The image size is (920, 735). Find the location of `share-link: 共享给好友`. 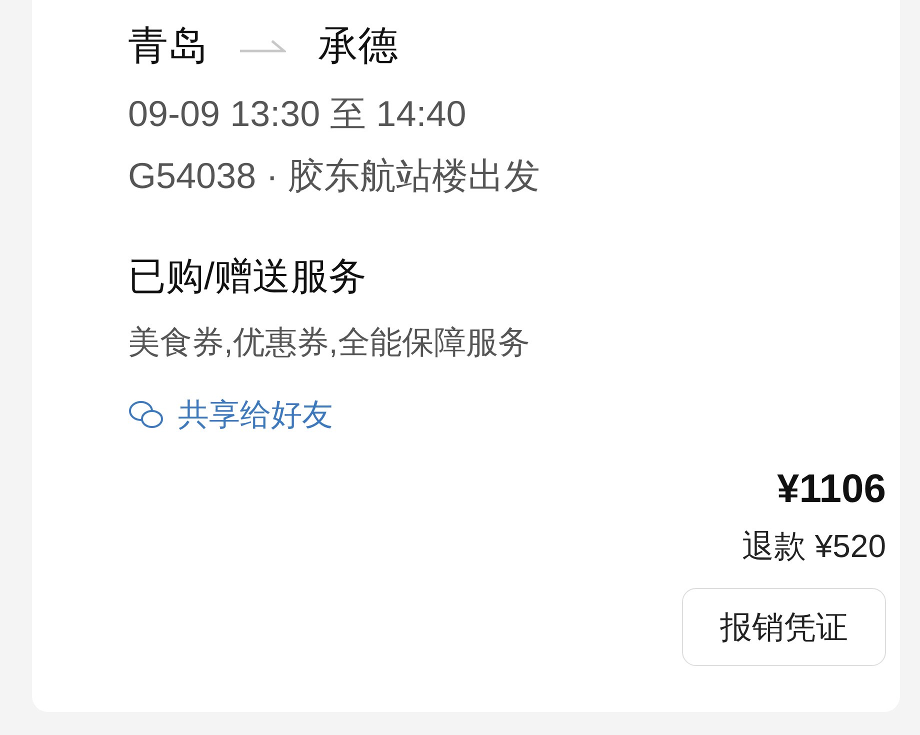

share-link: 共享给好友 is located at coordinates (230, 415).